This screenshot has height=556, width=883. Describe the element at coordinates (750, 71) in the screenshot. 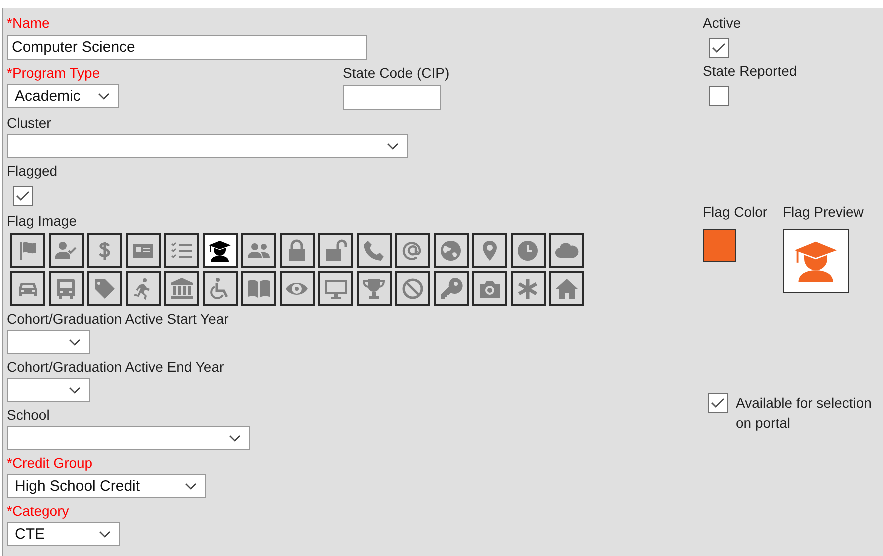

I see `field-label: State Reported` at that location.